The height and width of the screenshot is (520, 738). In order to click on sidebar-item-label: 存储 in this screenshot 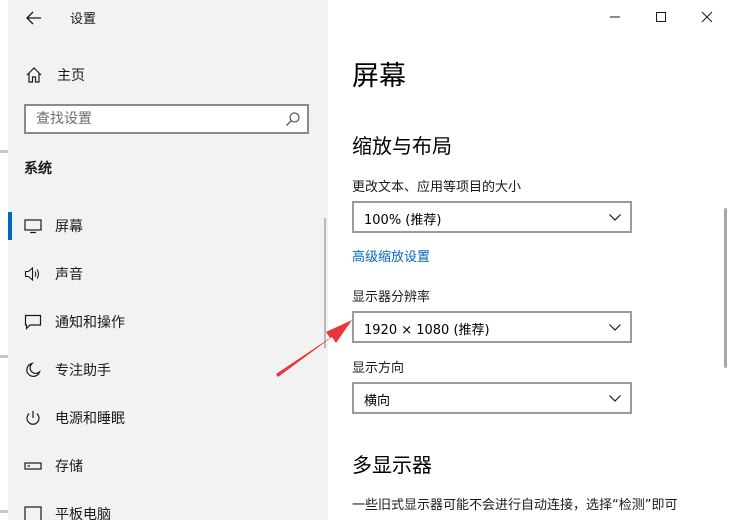, I will do `click(69, 467)`.